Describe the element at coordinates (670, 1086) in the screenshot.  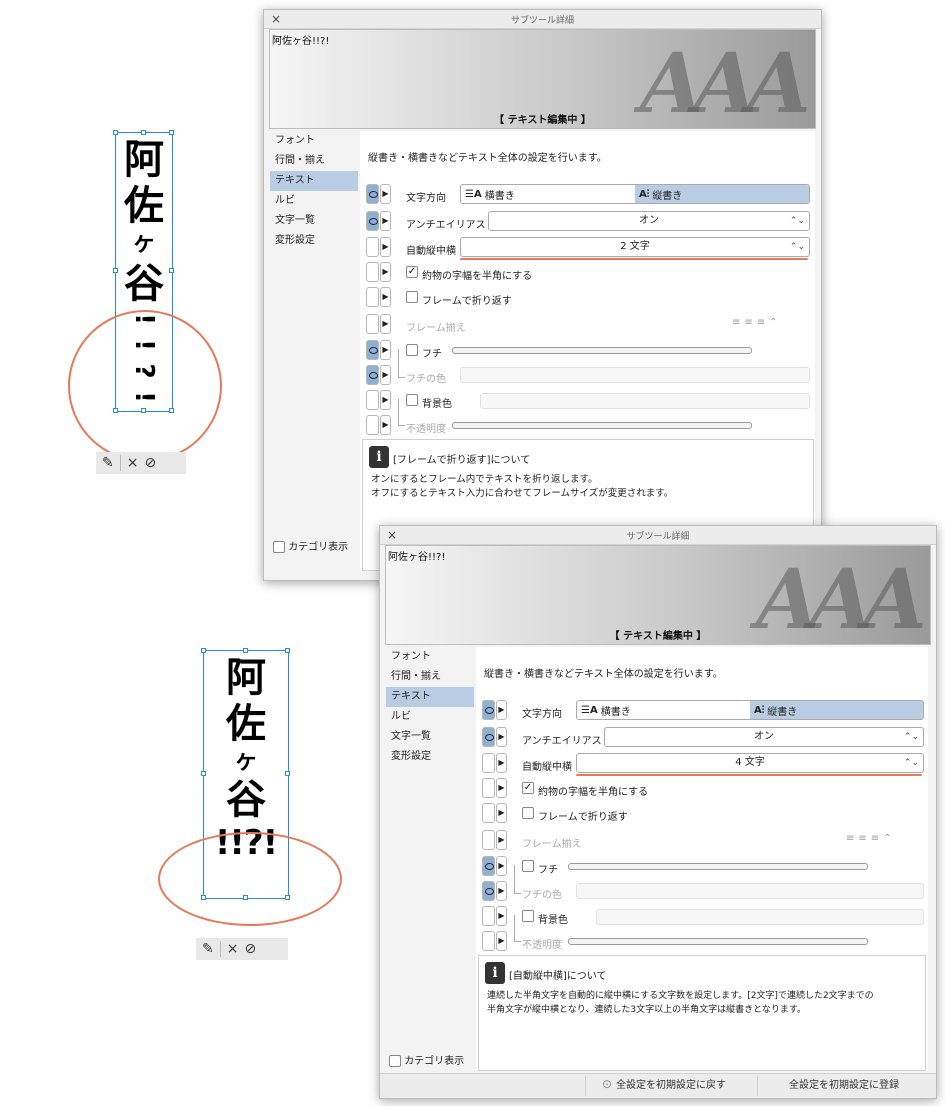
I see `reset-all-button: 全設定を初期設定に戻す` at that location.